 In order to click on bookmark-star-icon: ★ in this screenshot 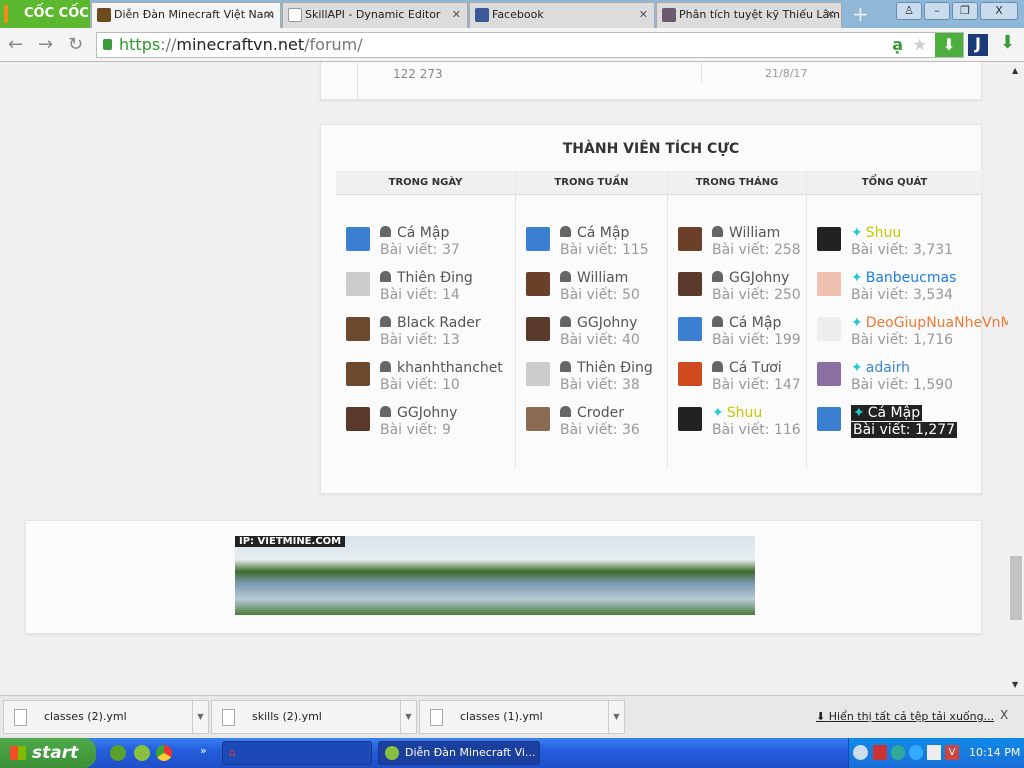, I will do `click(920, 45)`.